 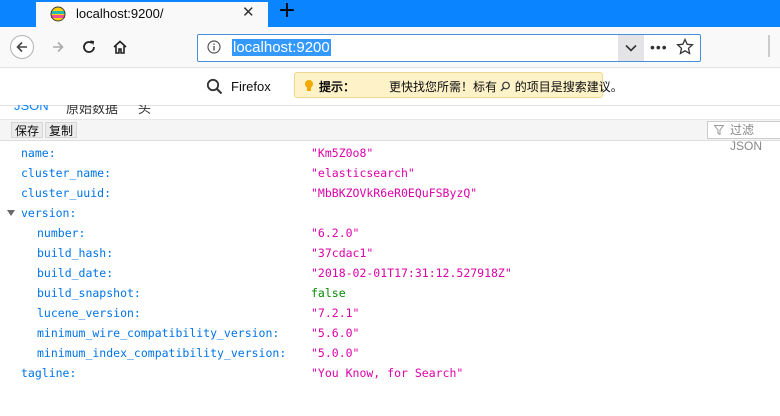 I want to click on json-value: "5.0.0", so click(x=335, y=353).